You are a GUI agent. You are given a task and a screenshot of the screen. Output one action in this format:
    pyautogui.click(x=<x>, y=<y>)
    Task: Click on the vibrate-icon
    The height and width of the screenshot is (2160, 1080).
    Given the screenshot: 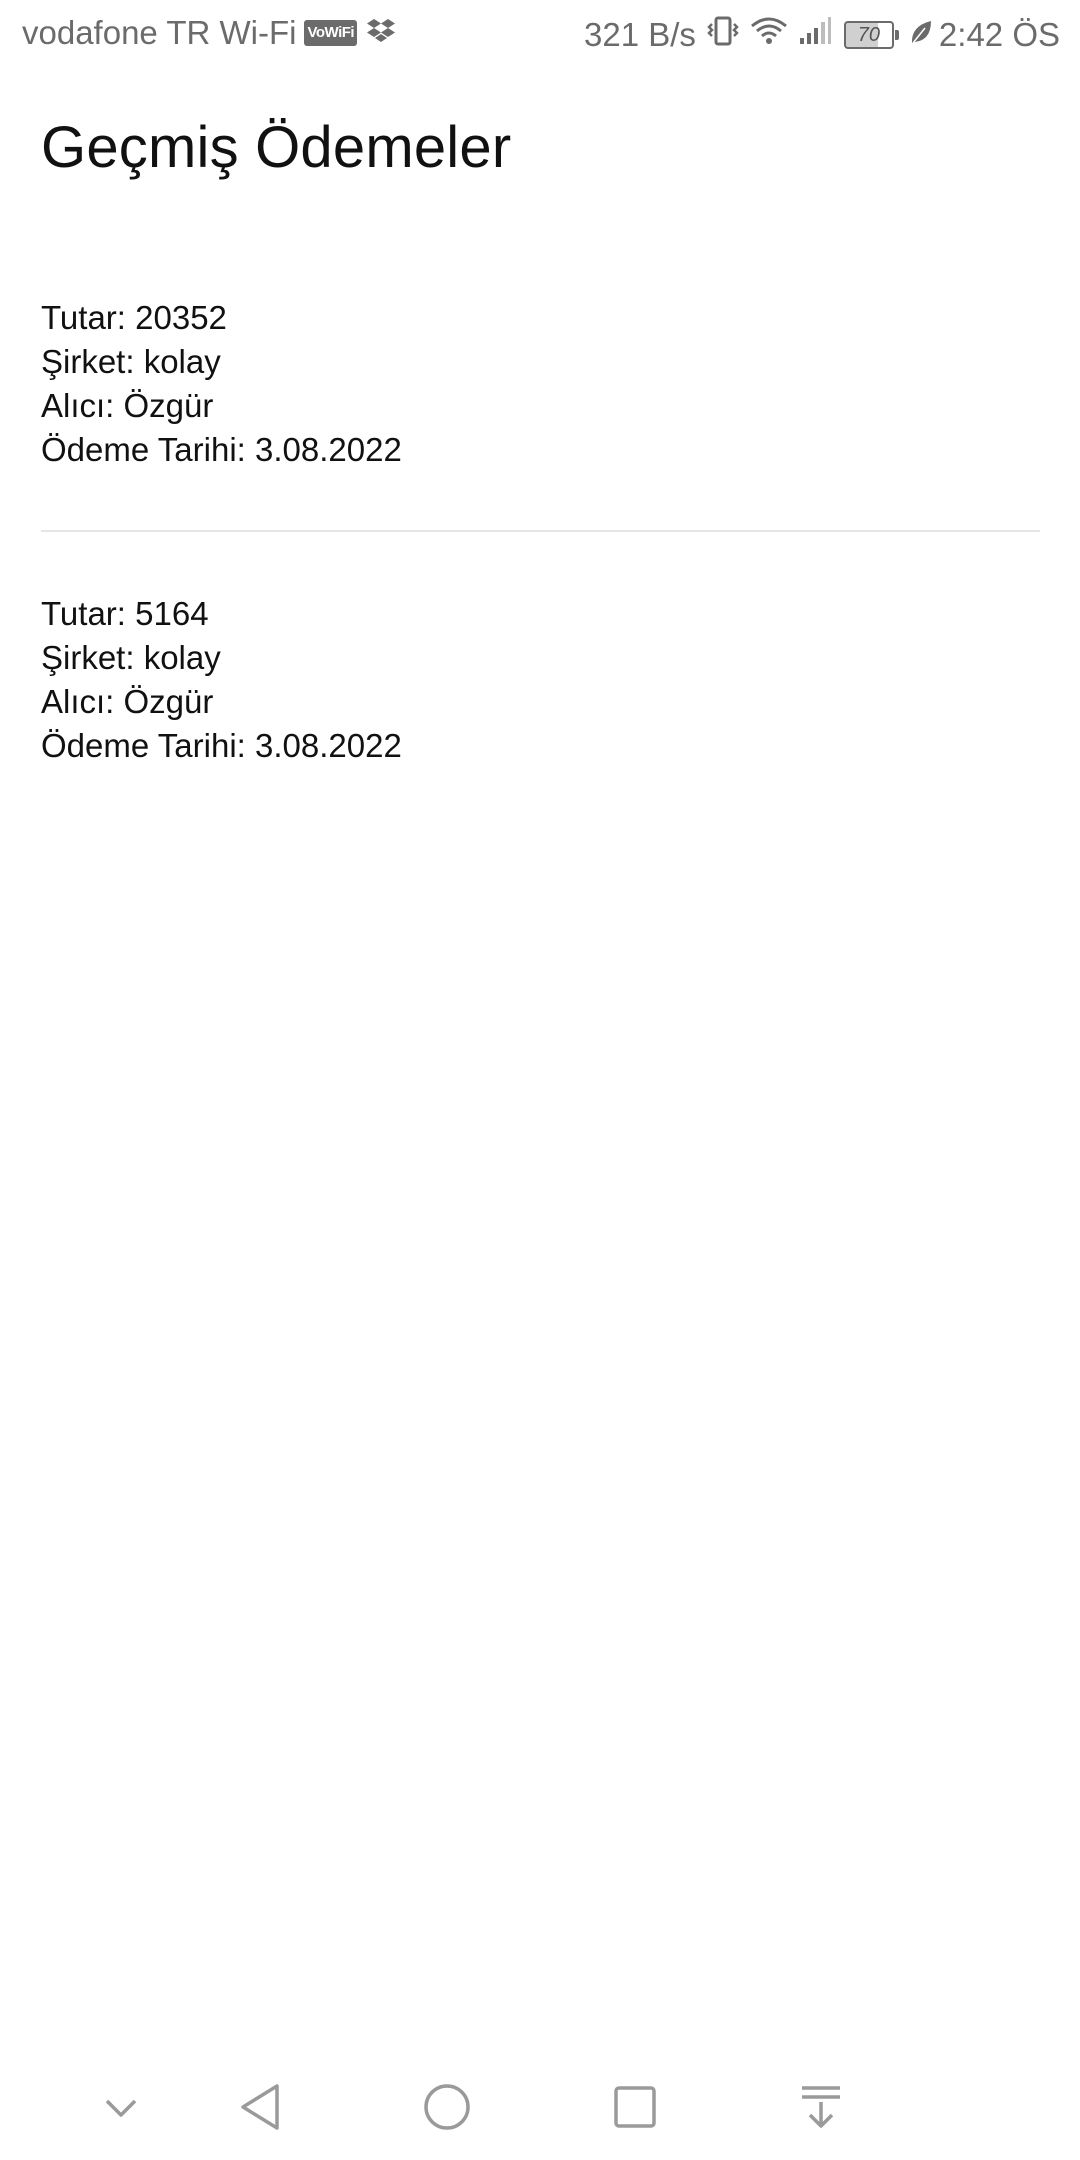 What is the action you would take?
    pyautogui.click(x=723, y=35)
    